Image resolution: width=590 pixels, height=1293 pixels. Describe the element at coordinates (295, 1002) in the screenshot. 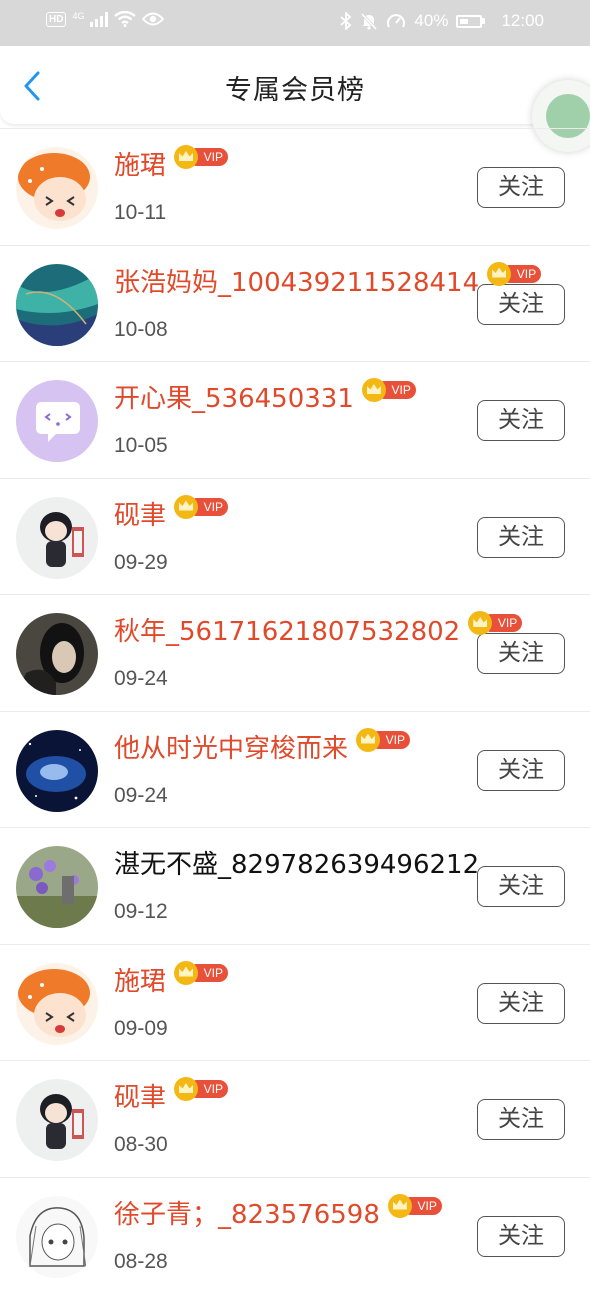

I see `member-row: 施珺VIP 09-09 关注` at that location.